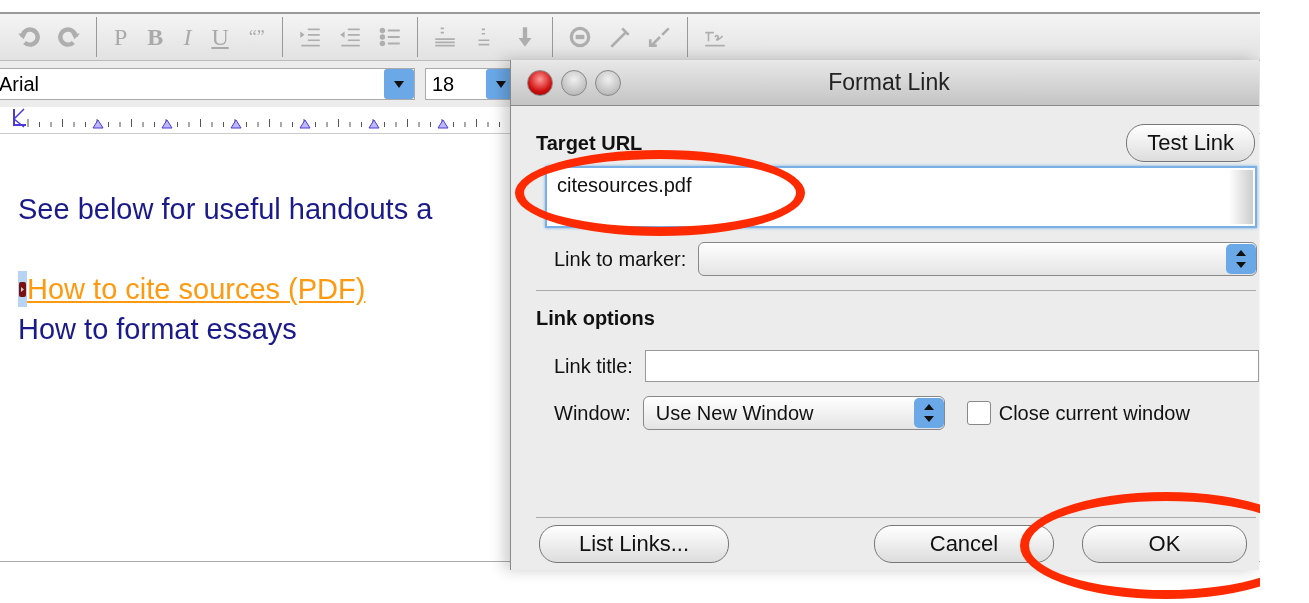  Describe the element at coordinates (22, 289) in the screenshot. I see `link-marker-icon` at that location.